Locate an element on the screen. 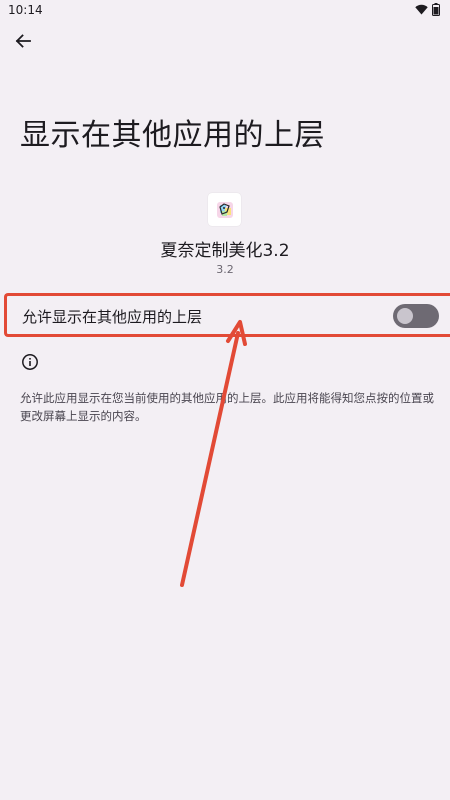 The image size is (450, 800). info-icon is located at coordinates (30, 362).